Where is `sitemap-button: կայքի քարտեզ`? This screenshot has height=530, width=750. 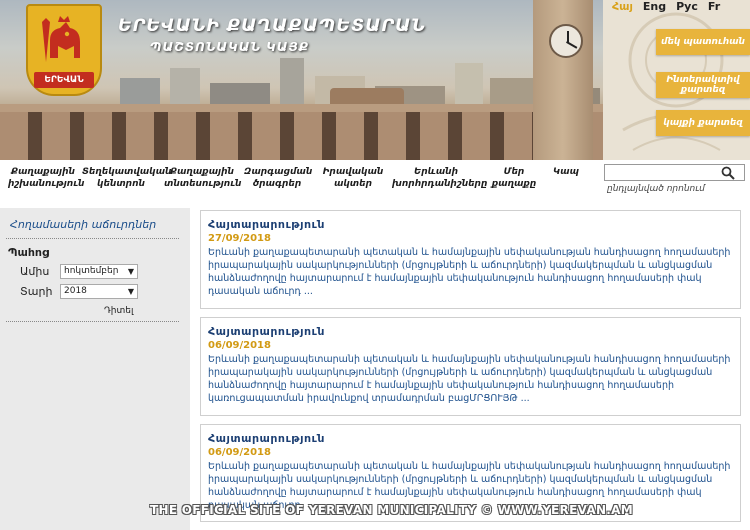
sitemap-button: կայքի քարտեզ is located at coordinates (703, 123).